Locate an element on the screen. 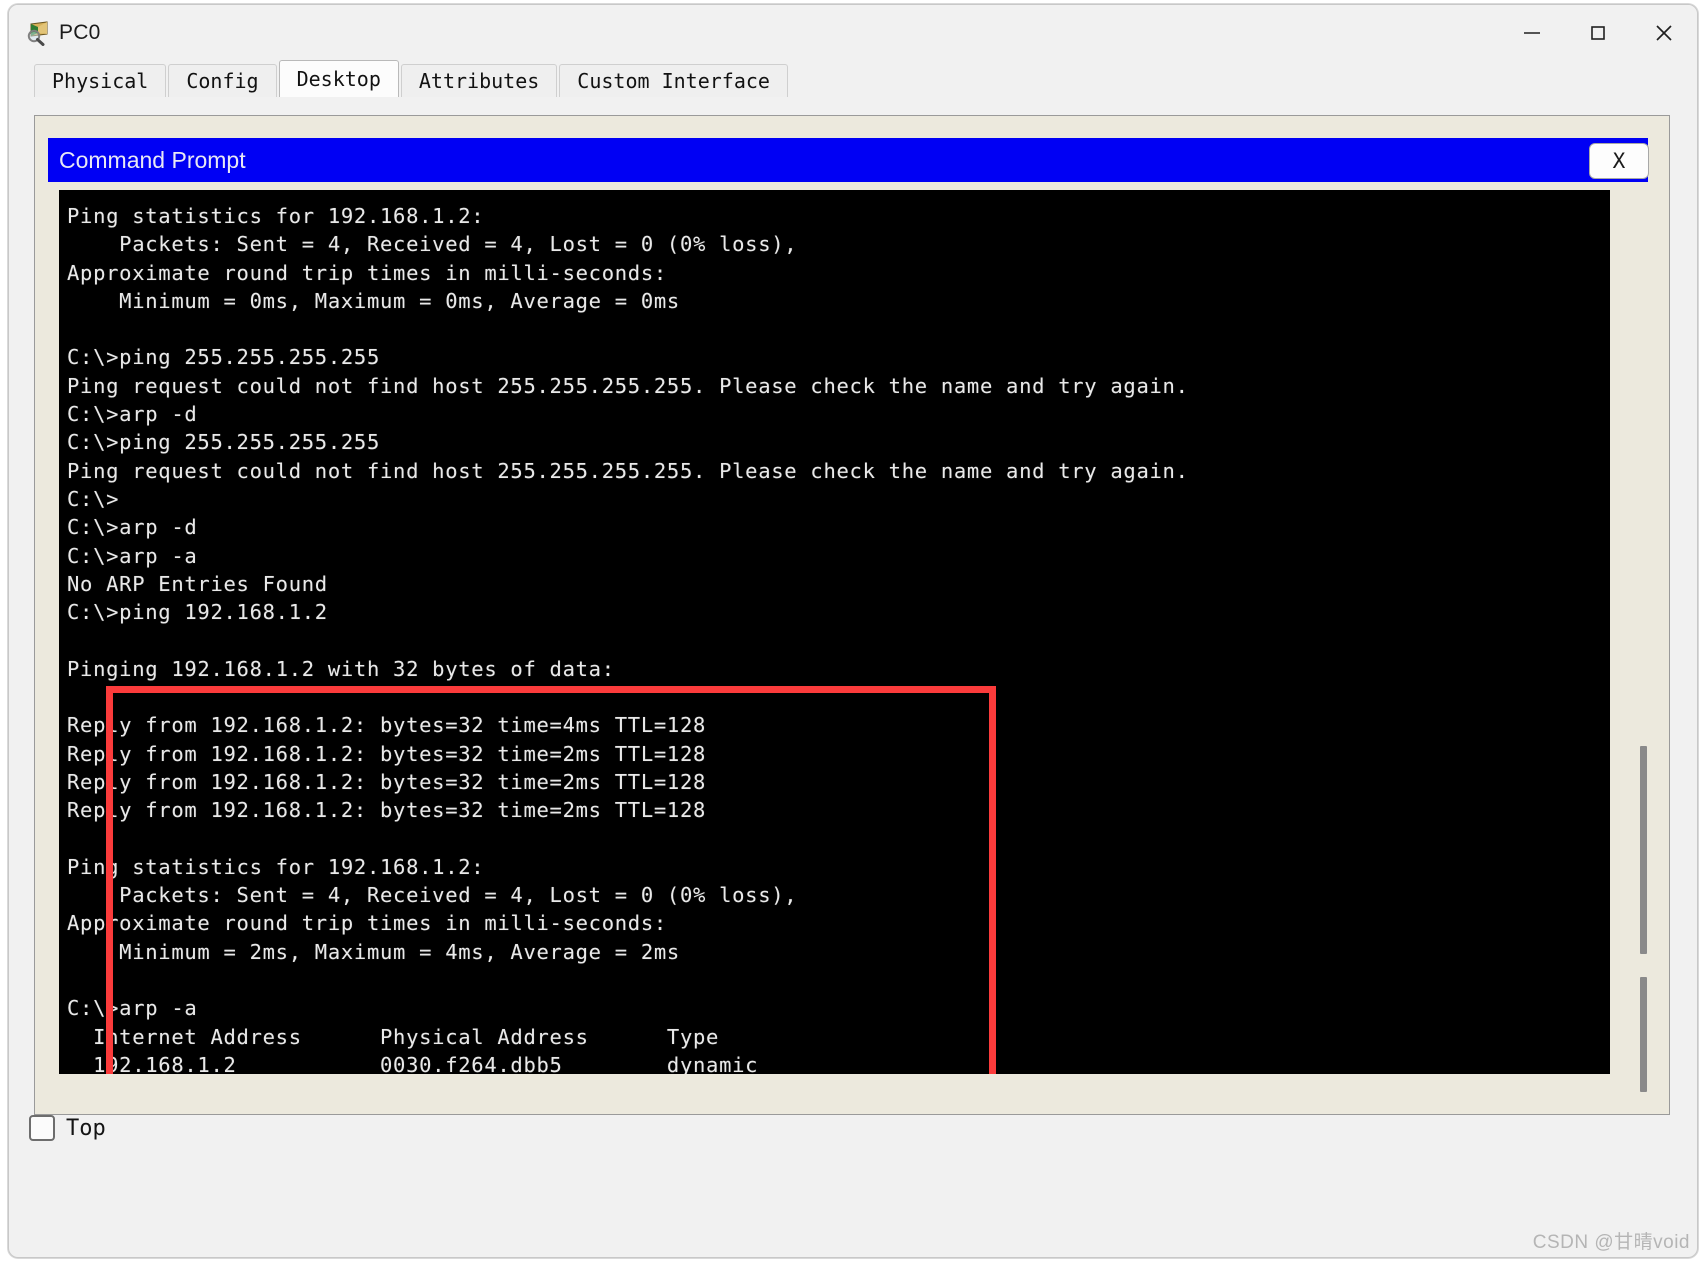 The height and width of the screenshot is (1264, 1704). window-titlebar: PC0 is located at coordinates (853, 33).